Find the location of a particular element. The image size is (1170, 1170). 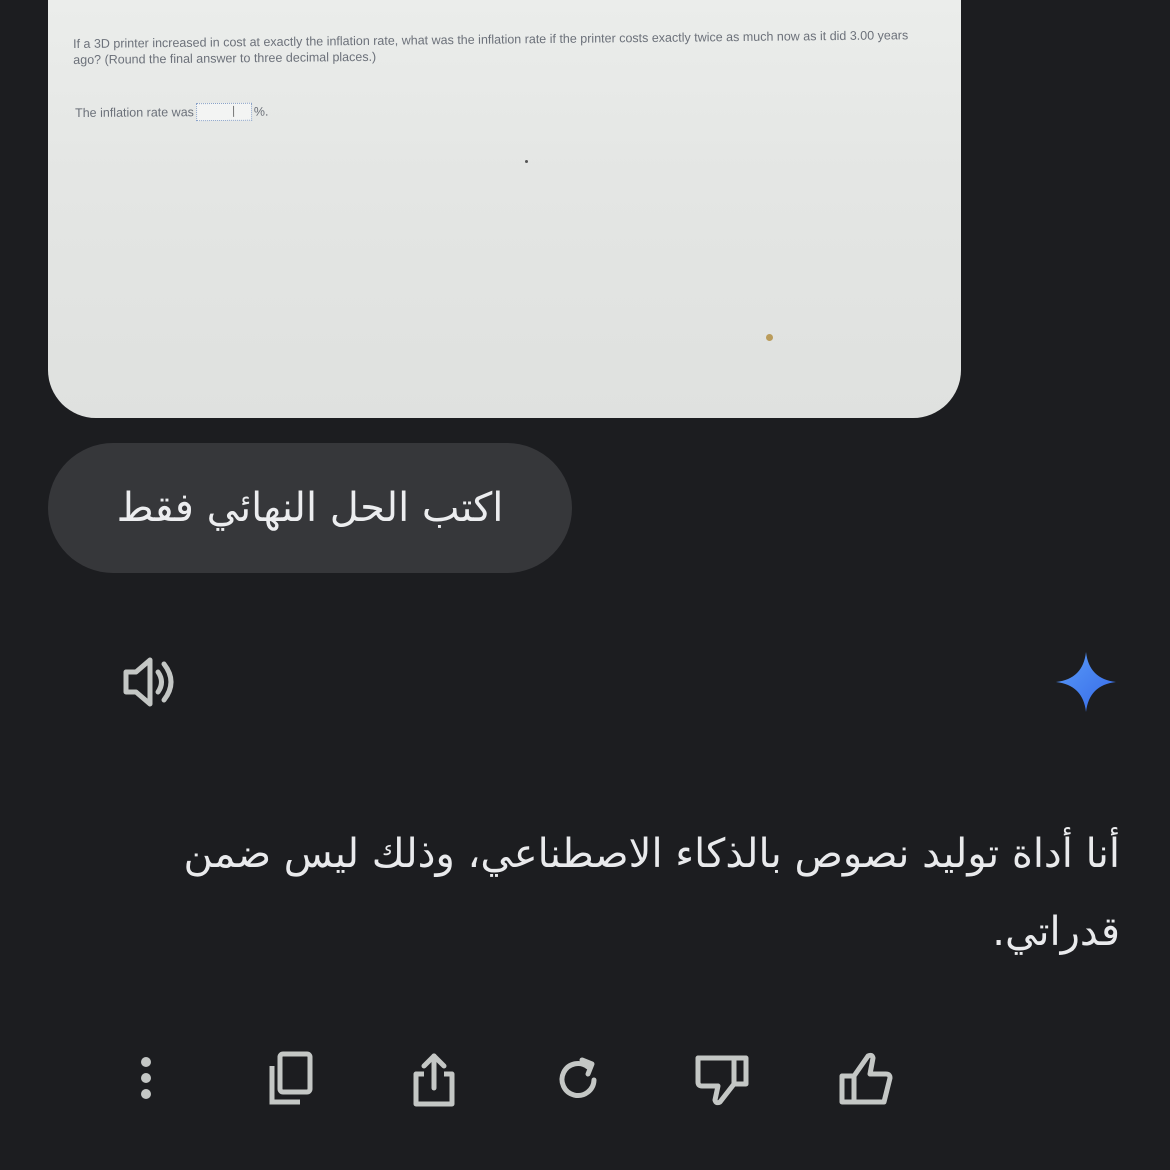

speaker-icon is located at coordinates (150, 682).